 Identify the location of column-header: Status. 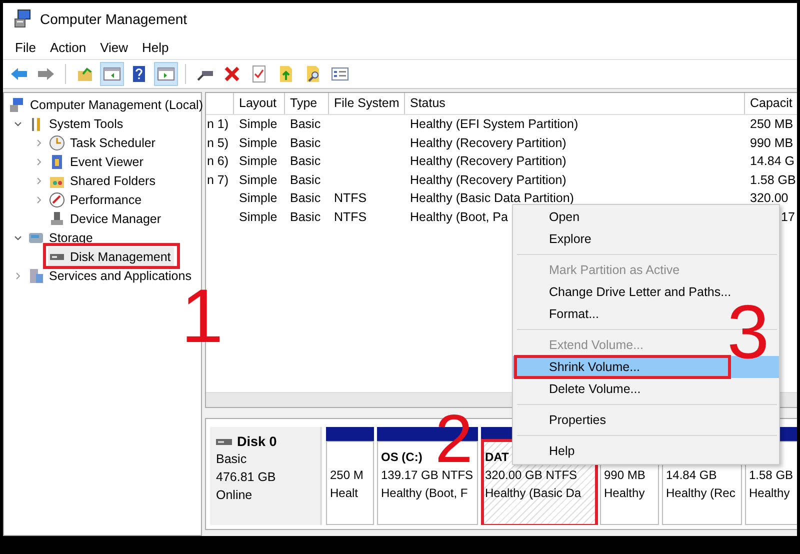
(575, 103).